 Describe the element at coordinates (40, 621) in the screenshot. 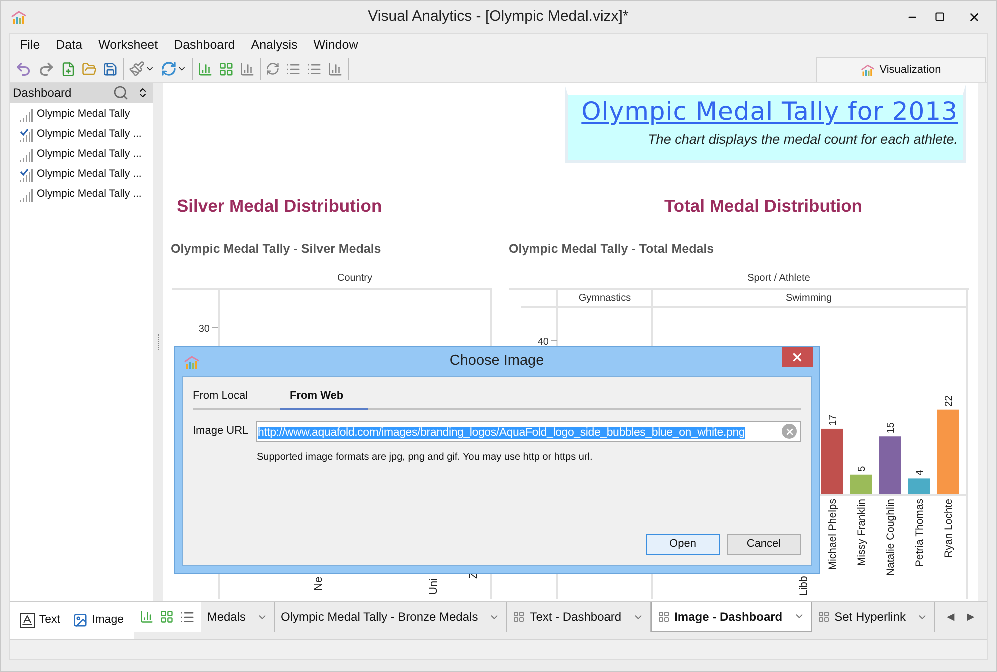

I see `text-tool-button: Text` at that location.